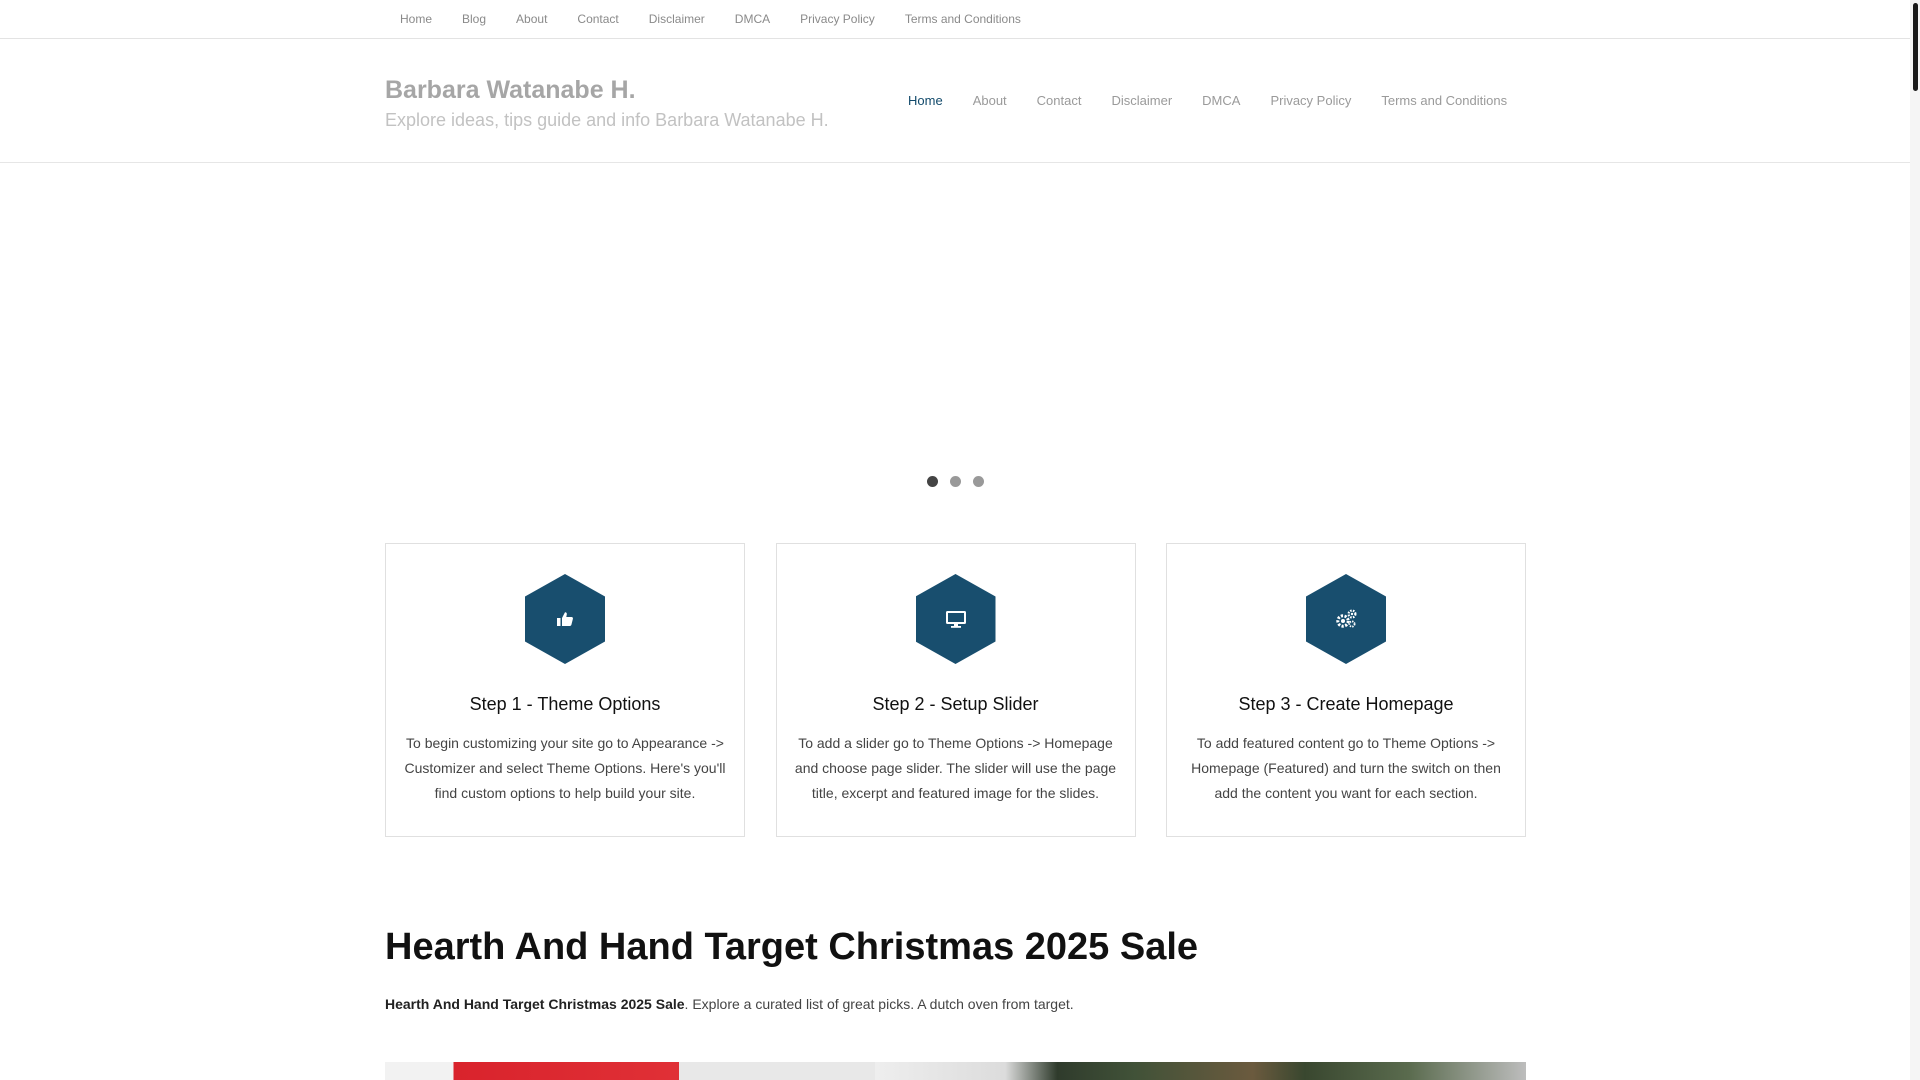 The height and width of the screenshot is (1080, 1920). What do you see at coordinates (1915, 47) in the screenshot?
I see `scrollbar-thumb` at bounding box center [1915, 47].